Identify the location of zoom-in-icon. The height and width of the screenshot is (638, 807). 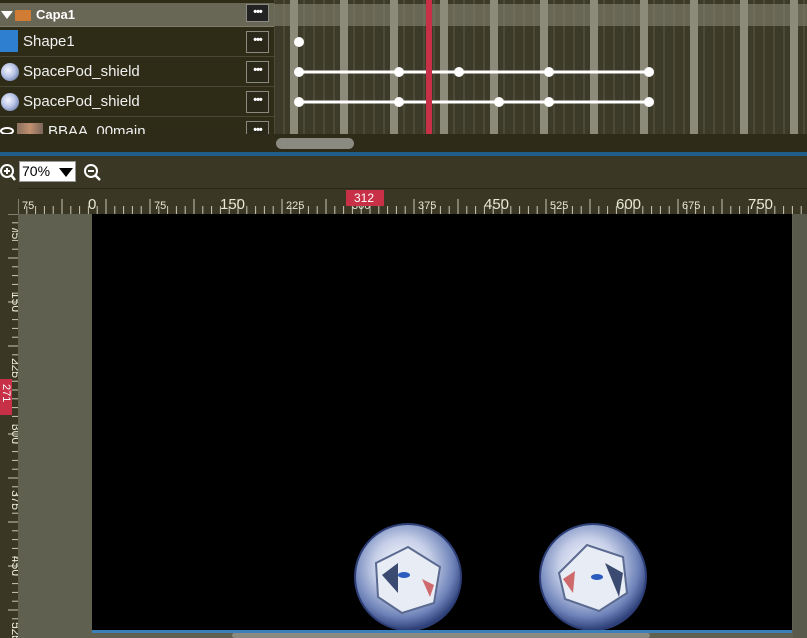
(8, 172).